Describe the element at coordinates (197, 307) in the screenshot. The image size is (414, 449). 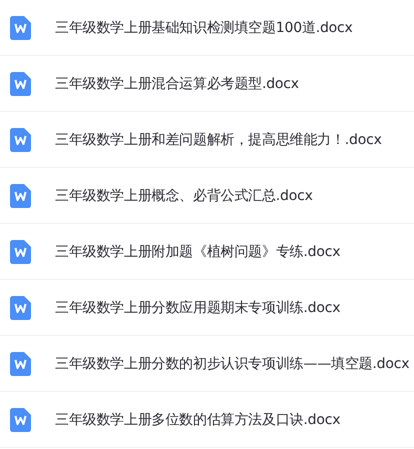
I see `file-name: 三年级数学上册分数应用题期末专项训练.docx` at that location.